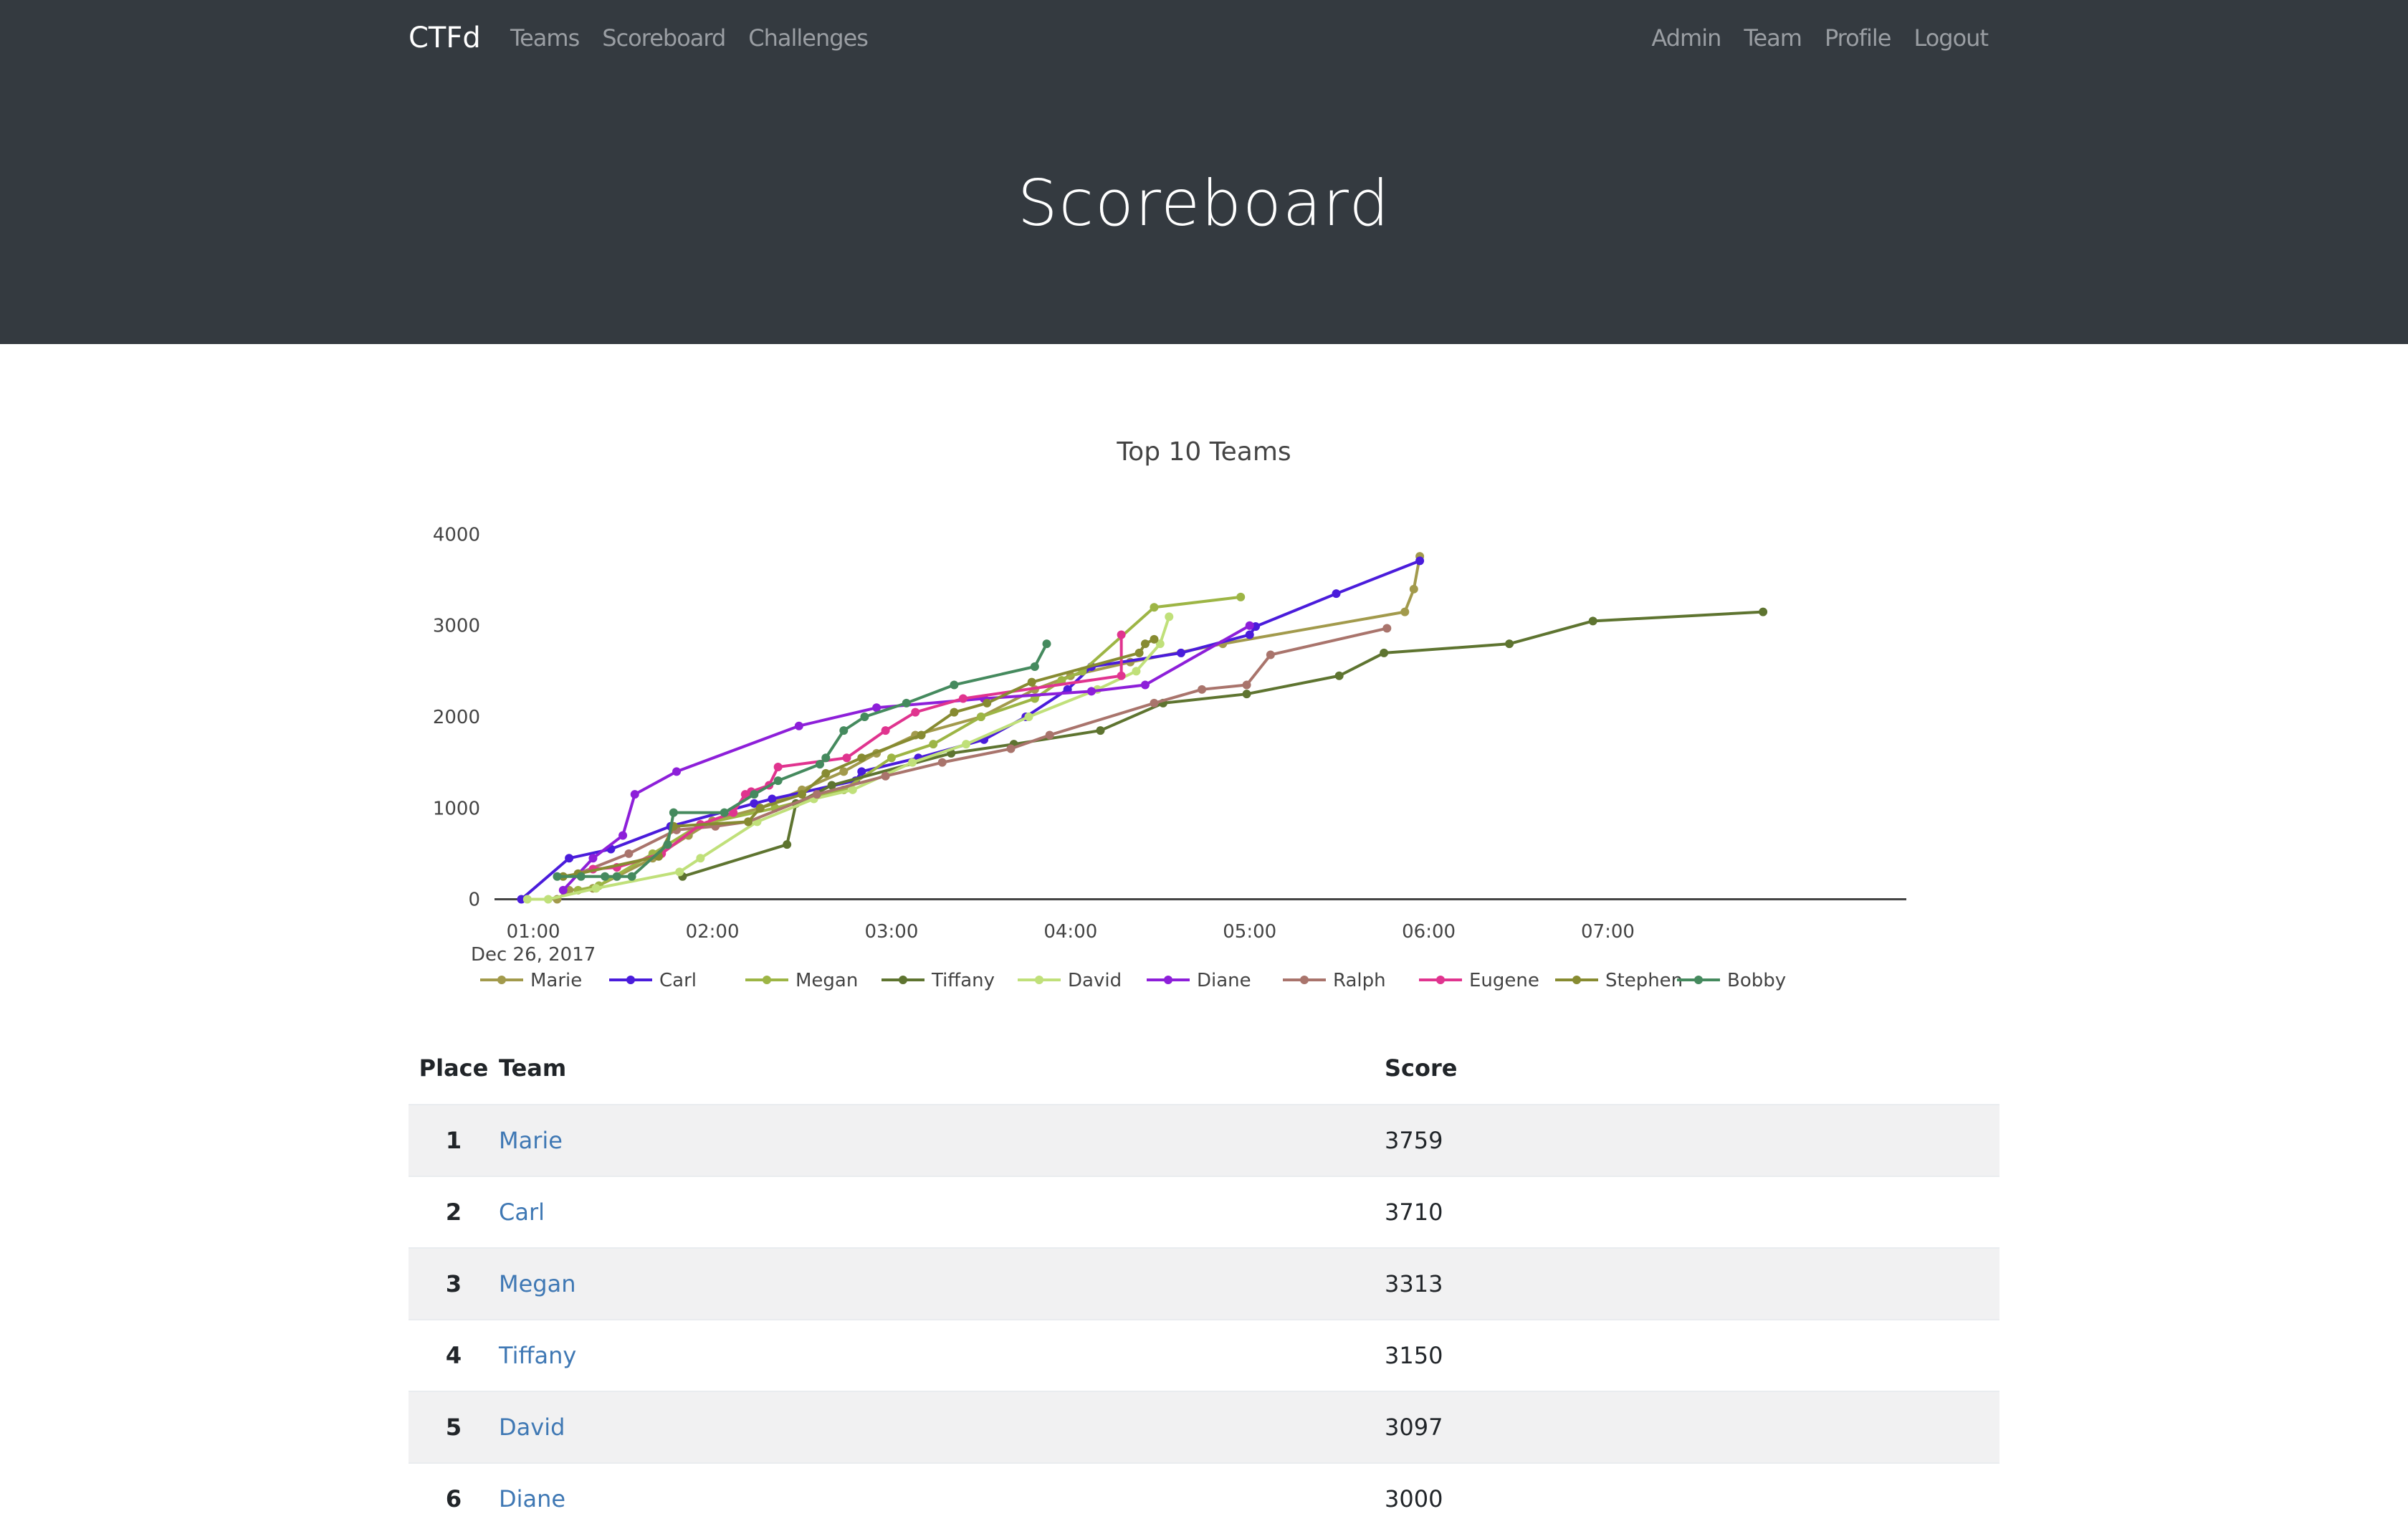  I want to click on nav-link-logout: Logout, so click(1952, 38).